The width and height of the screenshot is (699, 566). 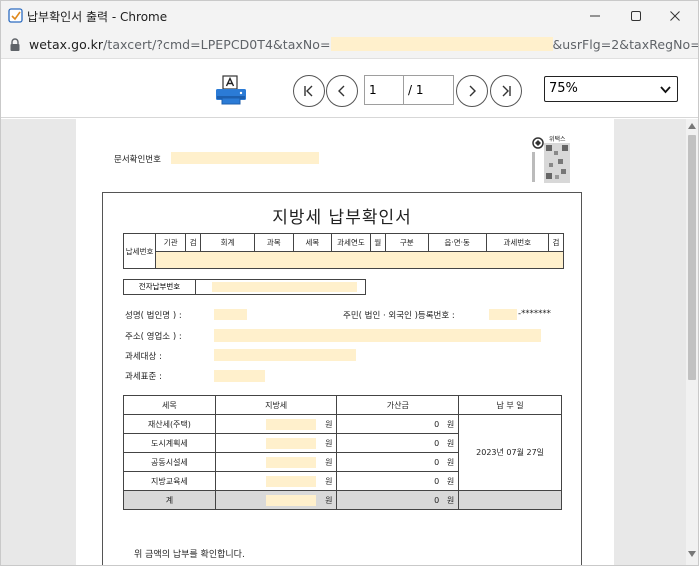 What do you see at coordinates (66, 44) in the screenshot?
I see `url-host: wetax.go.kr` at bounding box center [66, 44].